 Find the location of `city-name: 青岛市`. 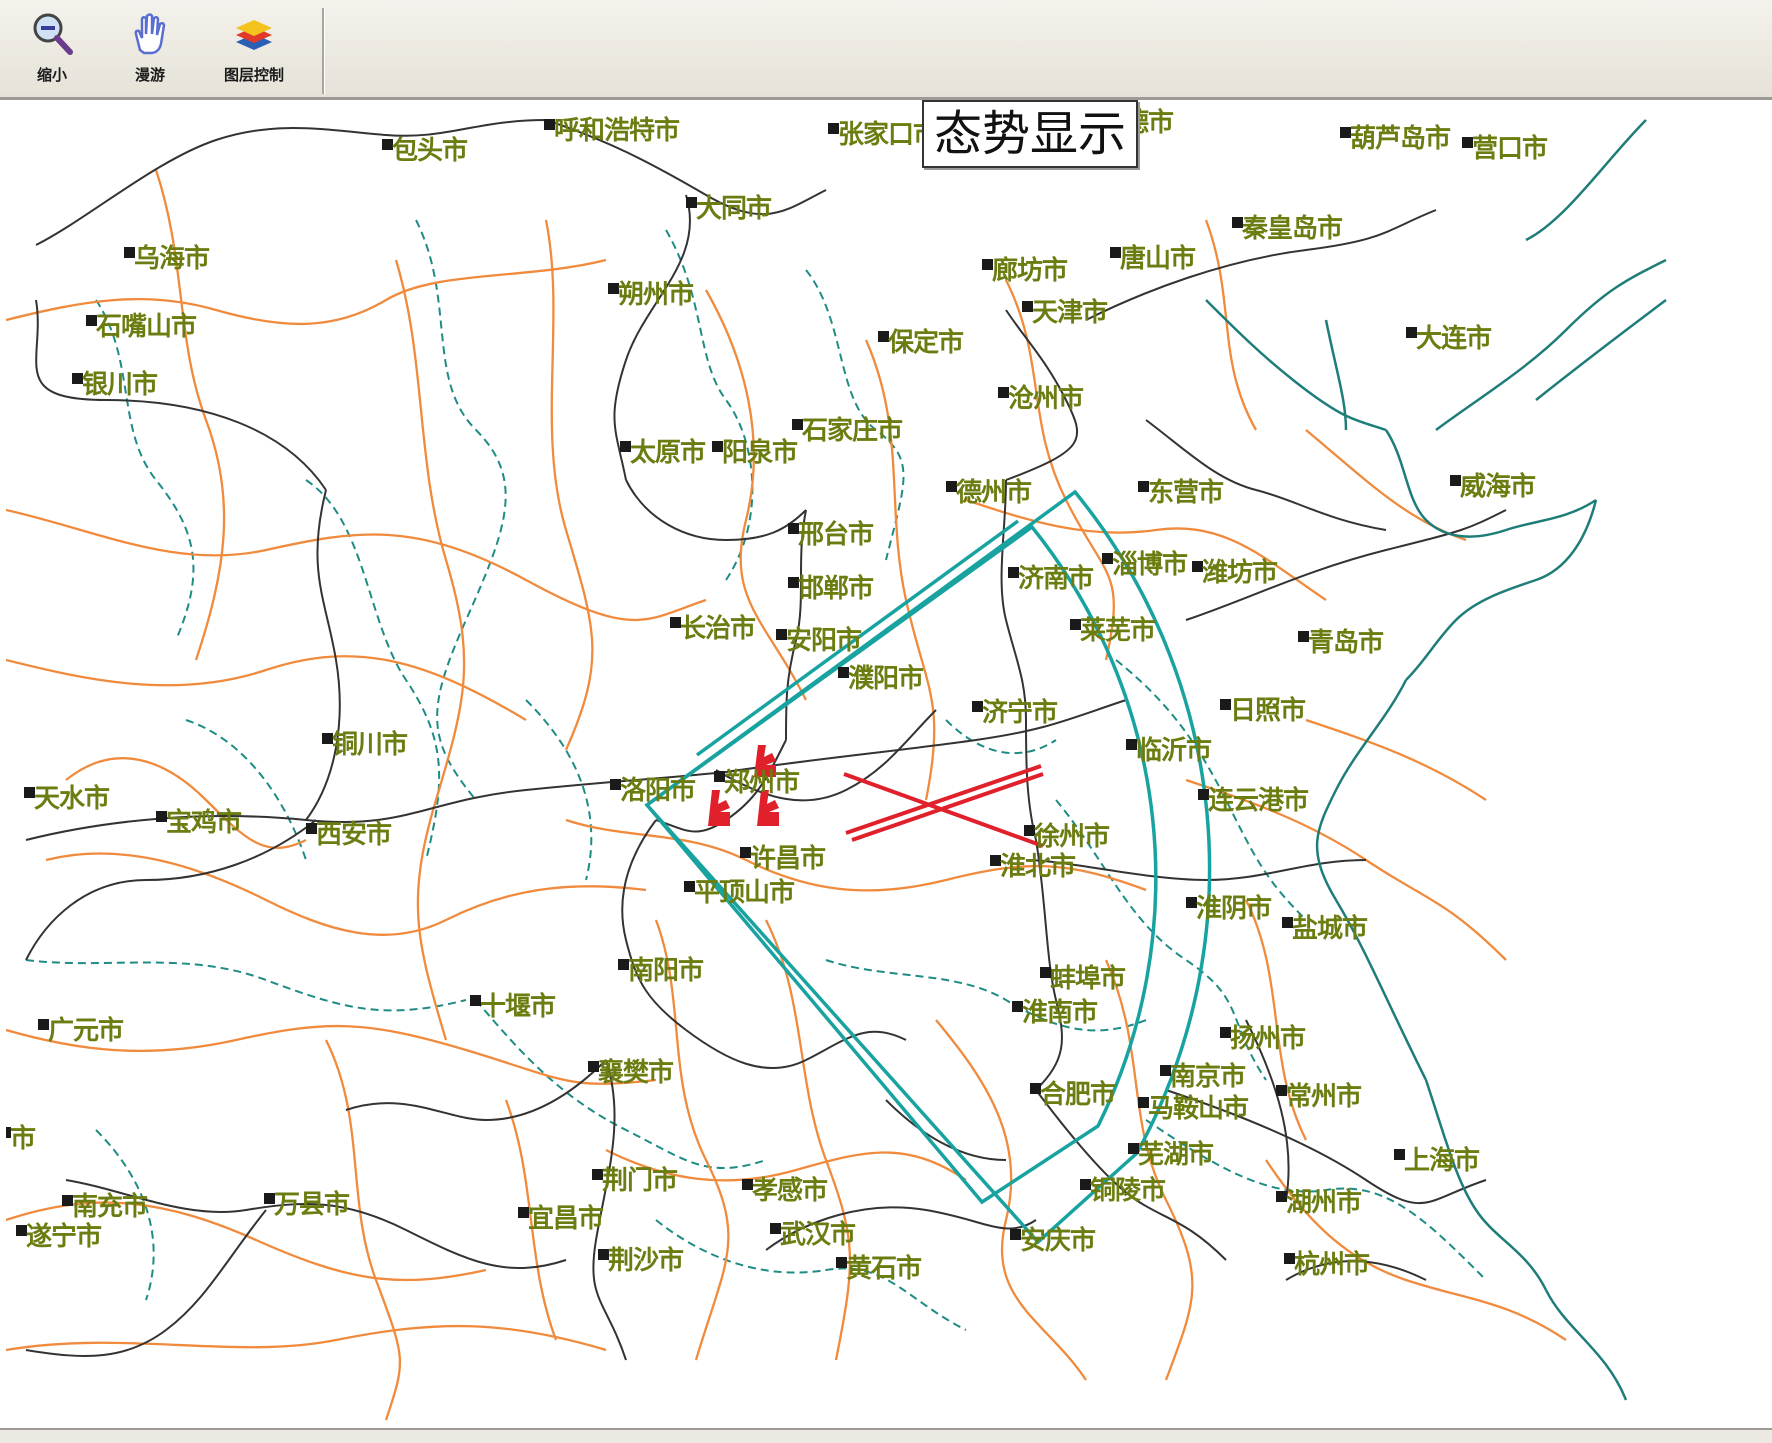

city-name: 青岛市 is located at coordinates (1346, 643).